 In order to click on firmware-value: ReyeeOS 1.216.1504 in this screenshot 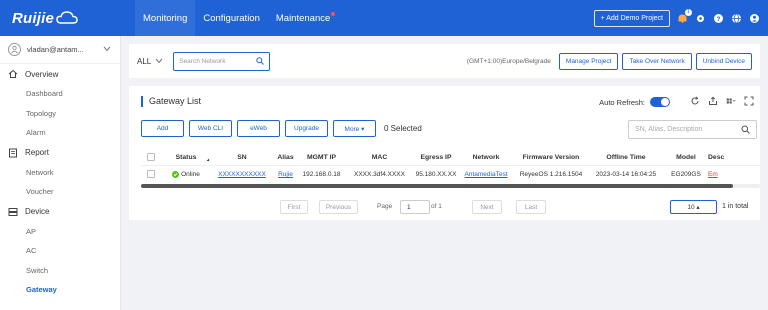, I will do `click(551, 174)`.